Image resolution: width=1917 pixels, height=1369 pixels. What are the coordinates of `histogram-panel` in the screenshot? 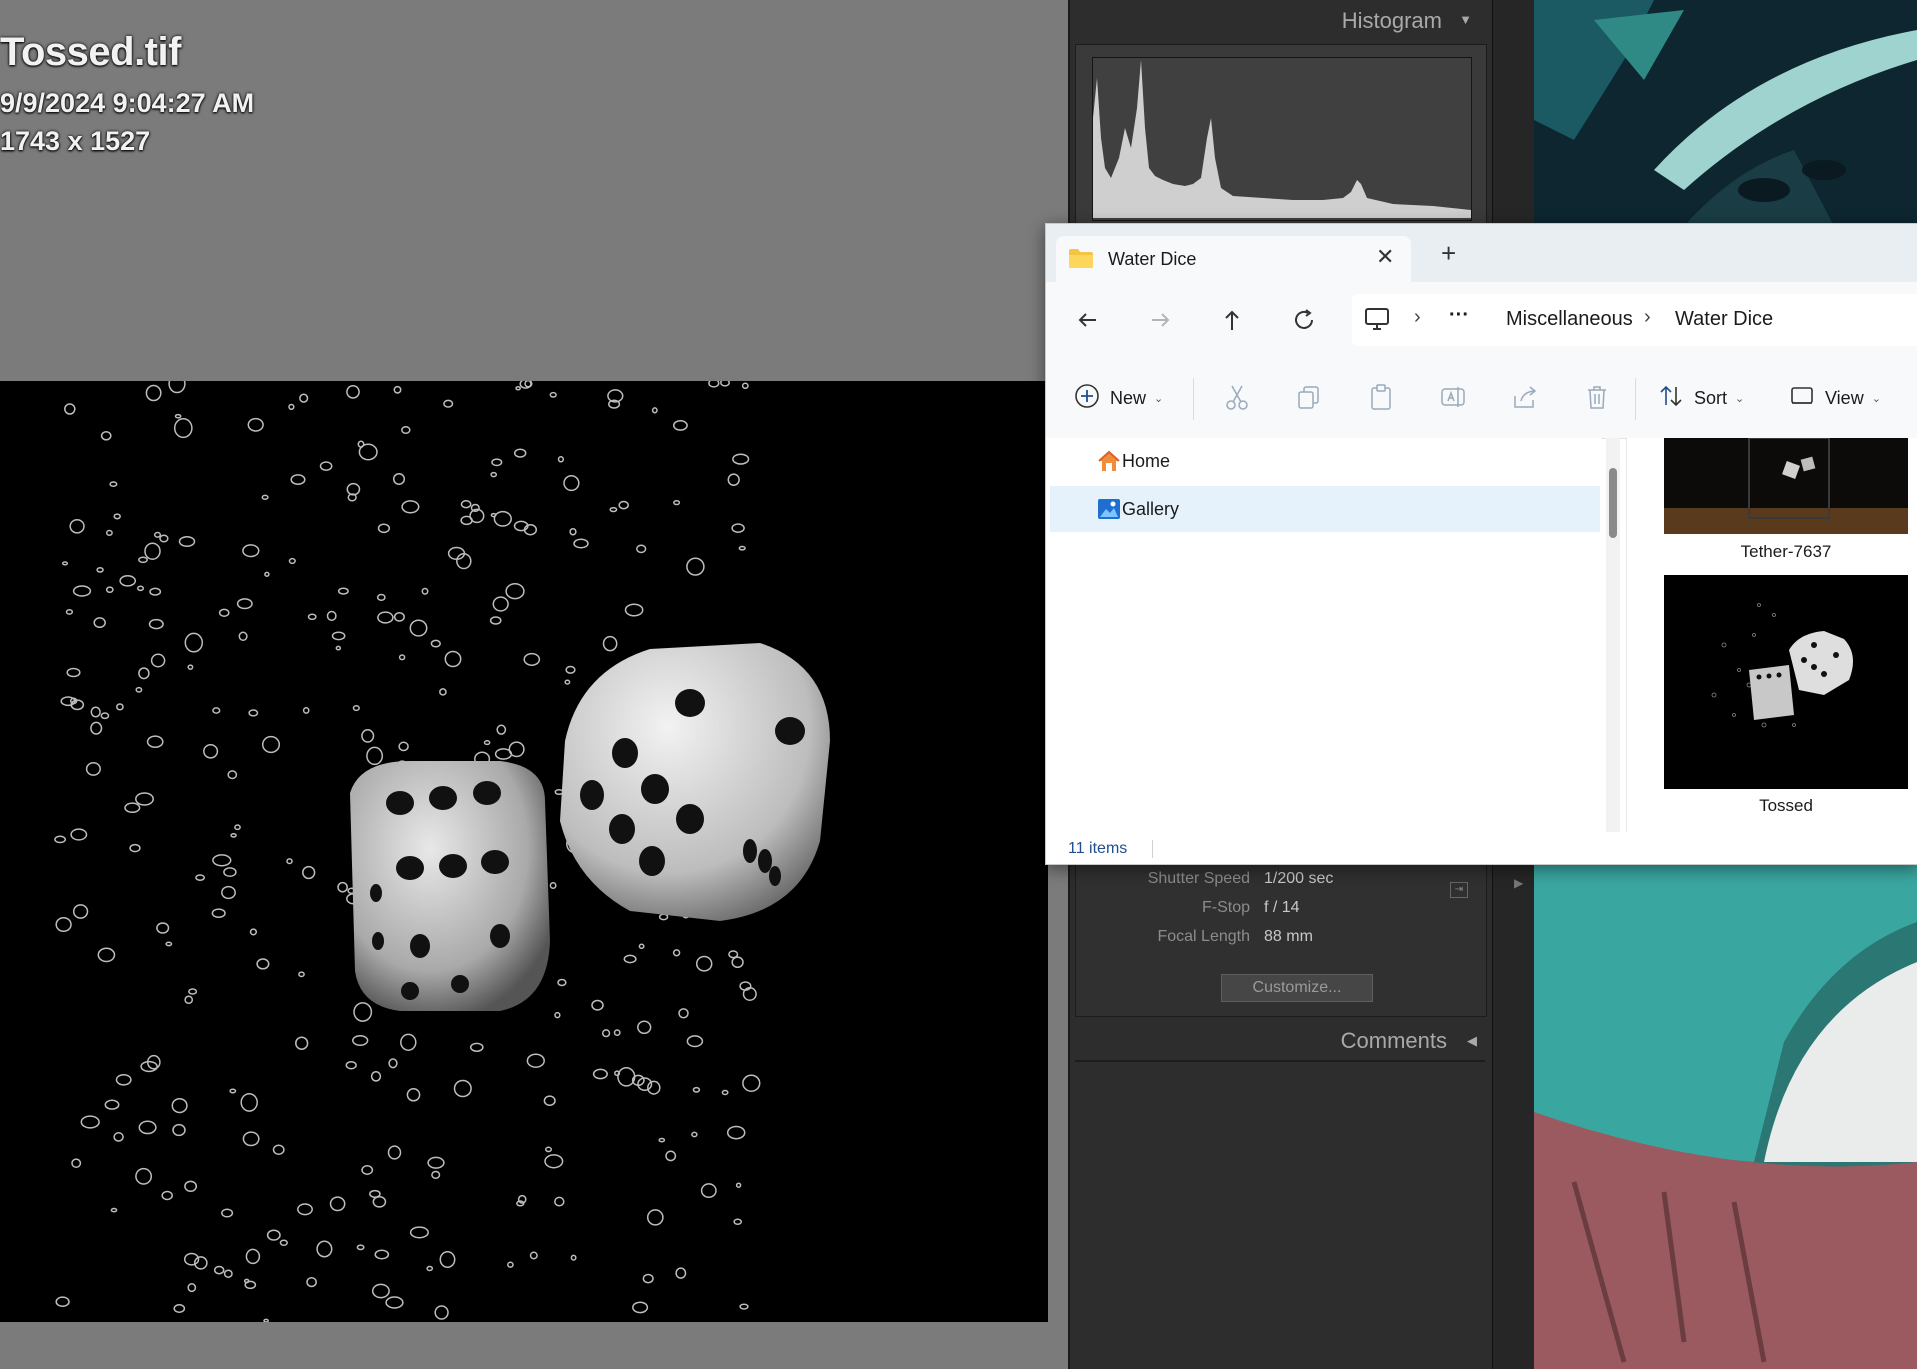 It's located at (1281, 135).